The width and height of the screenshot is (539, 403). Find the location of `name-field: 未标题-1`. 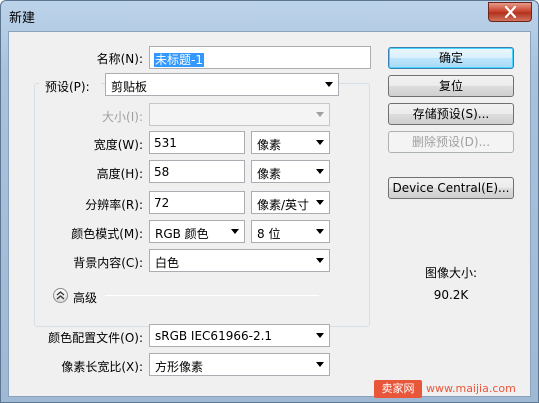

name-field: 未标题-1 is located at coordinates (260, 57).